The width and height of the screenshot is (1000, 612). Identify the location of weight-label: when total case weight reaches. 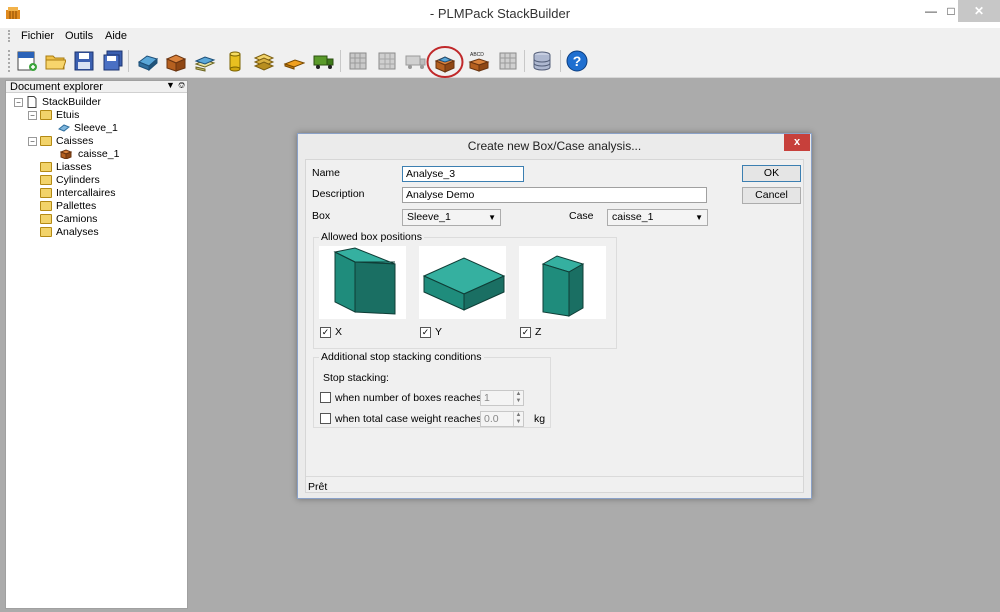
(408, 419).